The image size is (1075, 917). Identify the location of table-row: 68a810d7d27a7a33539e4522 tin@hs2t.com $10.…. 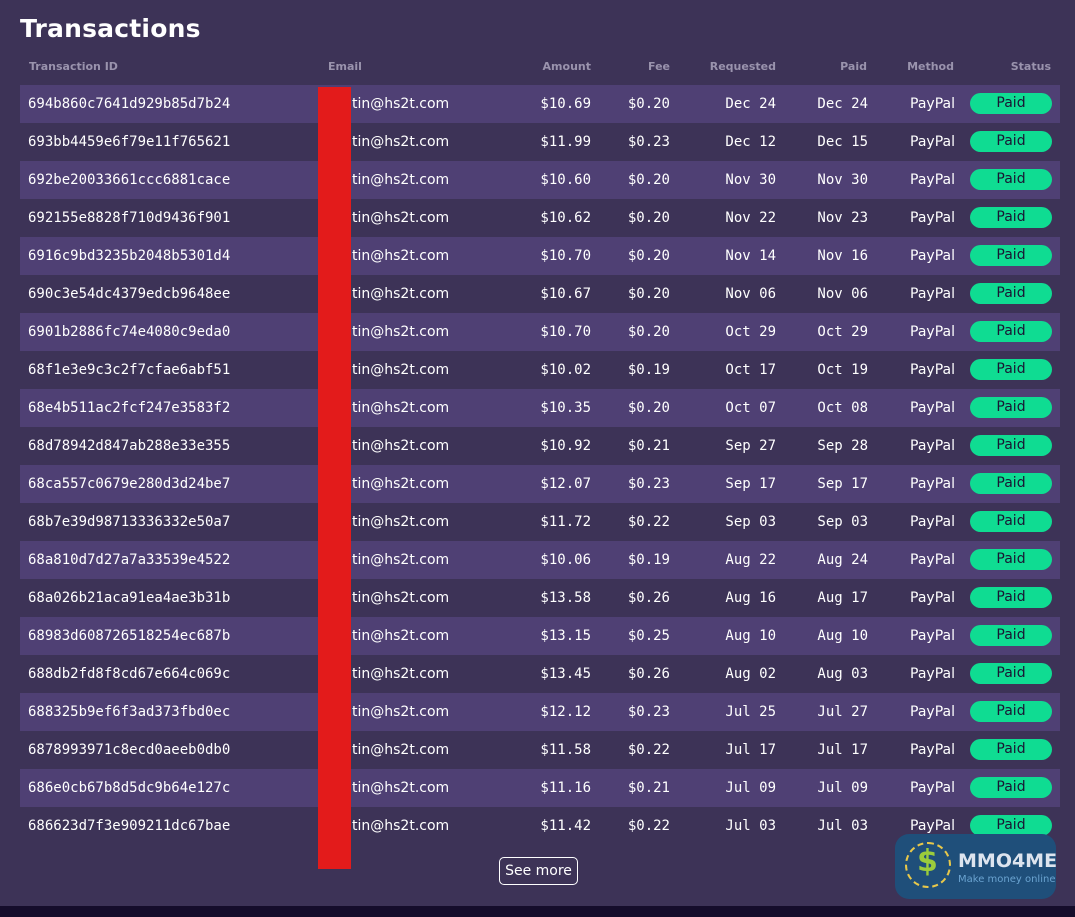
(540, 560).